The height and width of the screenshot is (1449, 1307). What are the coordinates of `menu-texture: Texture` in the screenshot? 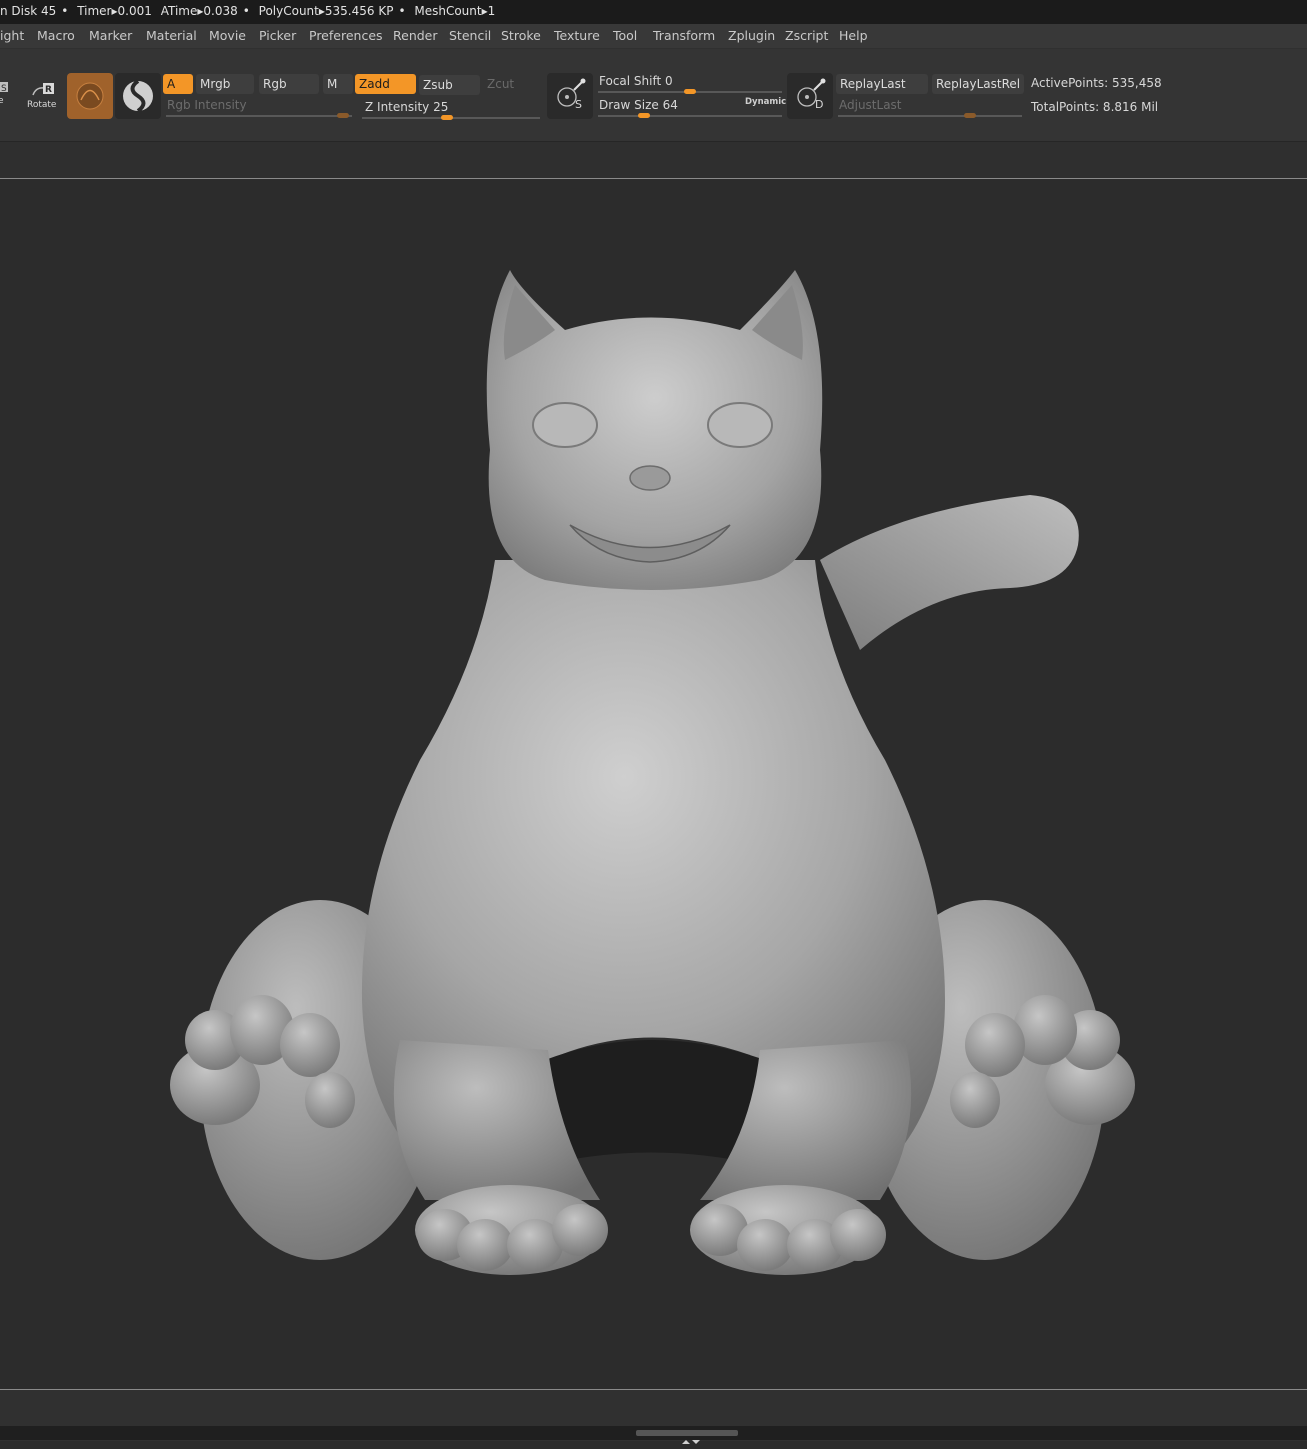 It's located at (577, 36).